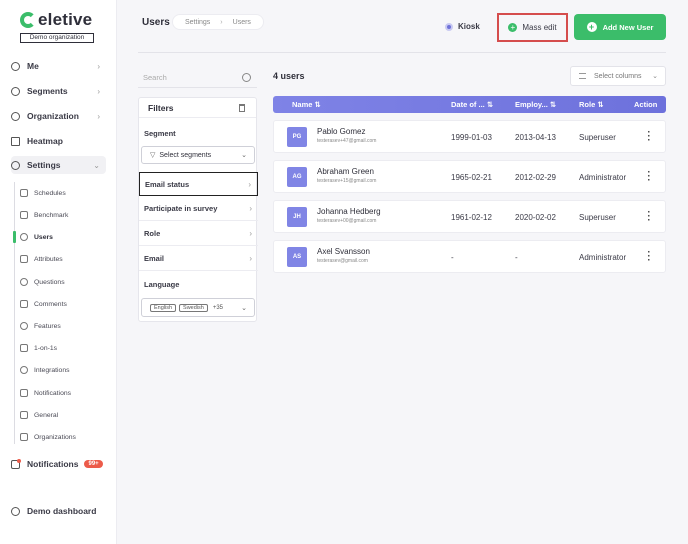 The image size is (688, 544). What do you see at coordinates (47, 326) in the screenshot?
I see `submenu-label: Features` at bounding box center [47, 326].